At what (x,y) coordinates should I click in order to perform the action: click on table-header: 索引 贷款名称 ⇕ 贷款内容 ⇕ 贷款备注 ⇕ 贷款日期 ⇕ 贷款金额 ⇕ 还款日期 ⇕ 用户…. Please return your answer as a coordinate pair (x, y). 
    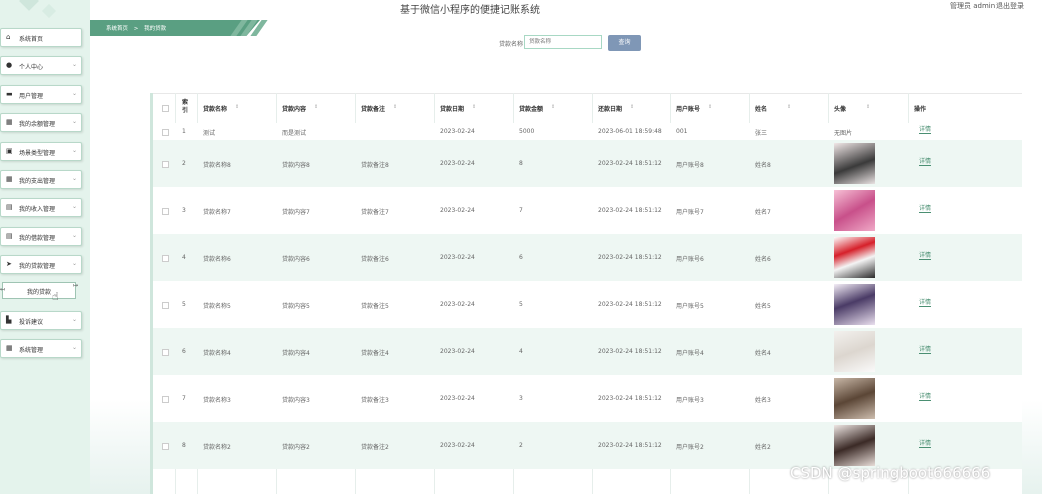
    Looking at the image, I should click on (587, 108).